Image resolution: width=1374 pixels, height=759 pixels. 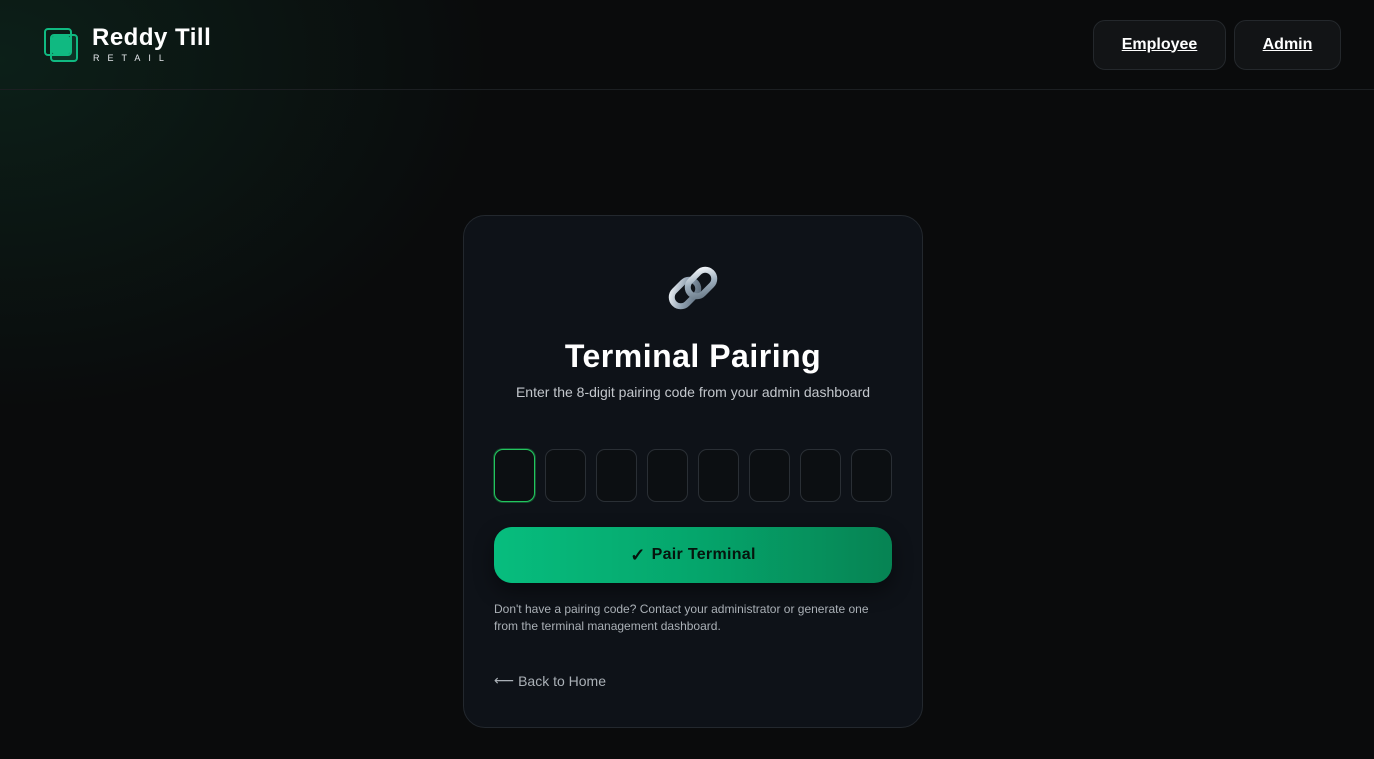 What do you see at coordinates (61, 44) in the screenshot?
I see `logo-icon` at bounding box center [61, 44].